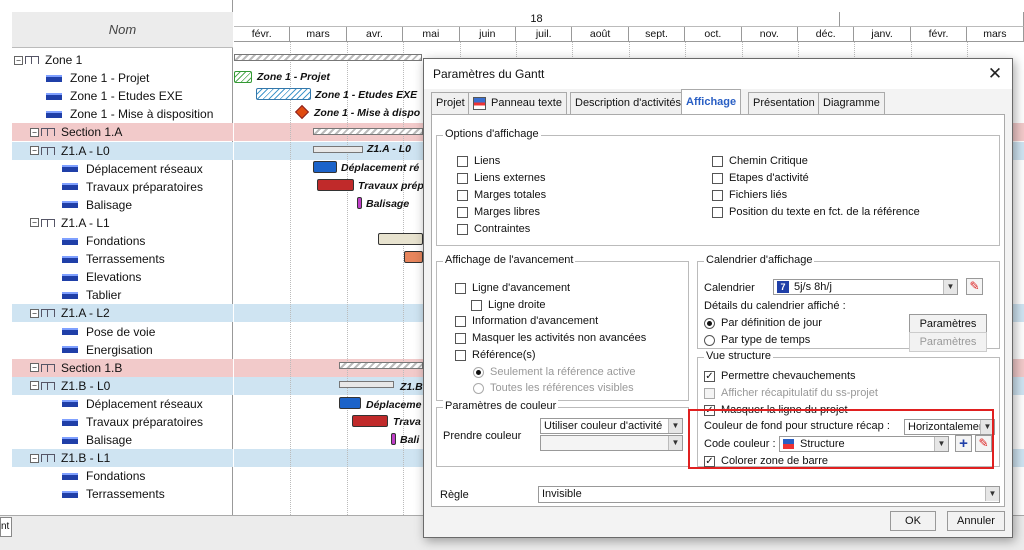  Describe the element at coordinates (948, 342) in the screenshot. I see `parametres-button-disabled: Paramètres` at that location.